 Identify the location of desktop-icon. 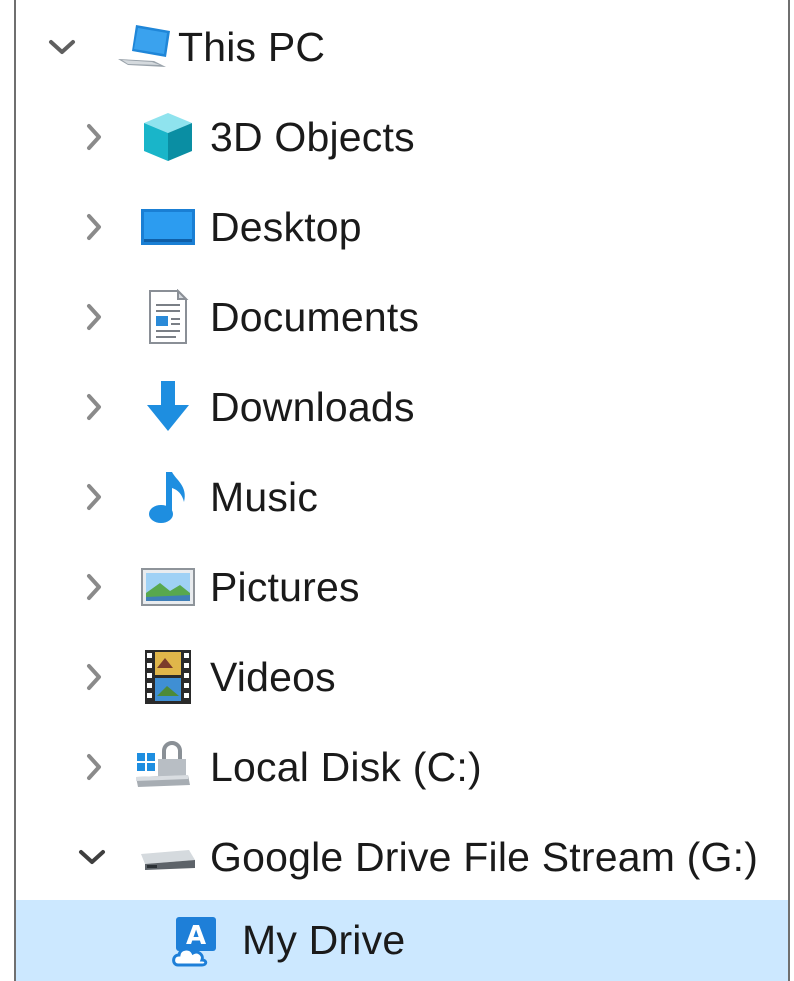
(168, 227).